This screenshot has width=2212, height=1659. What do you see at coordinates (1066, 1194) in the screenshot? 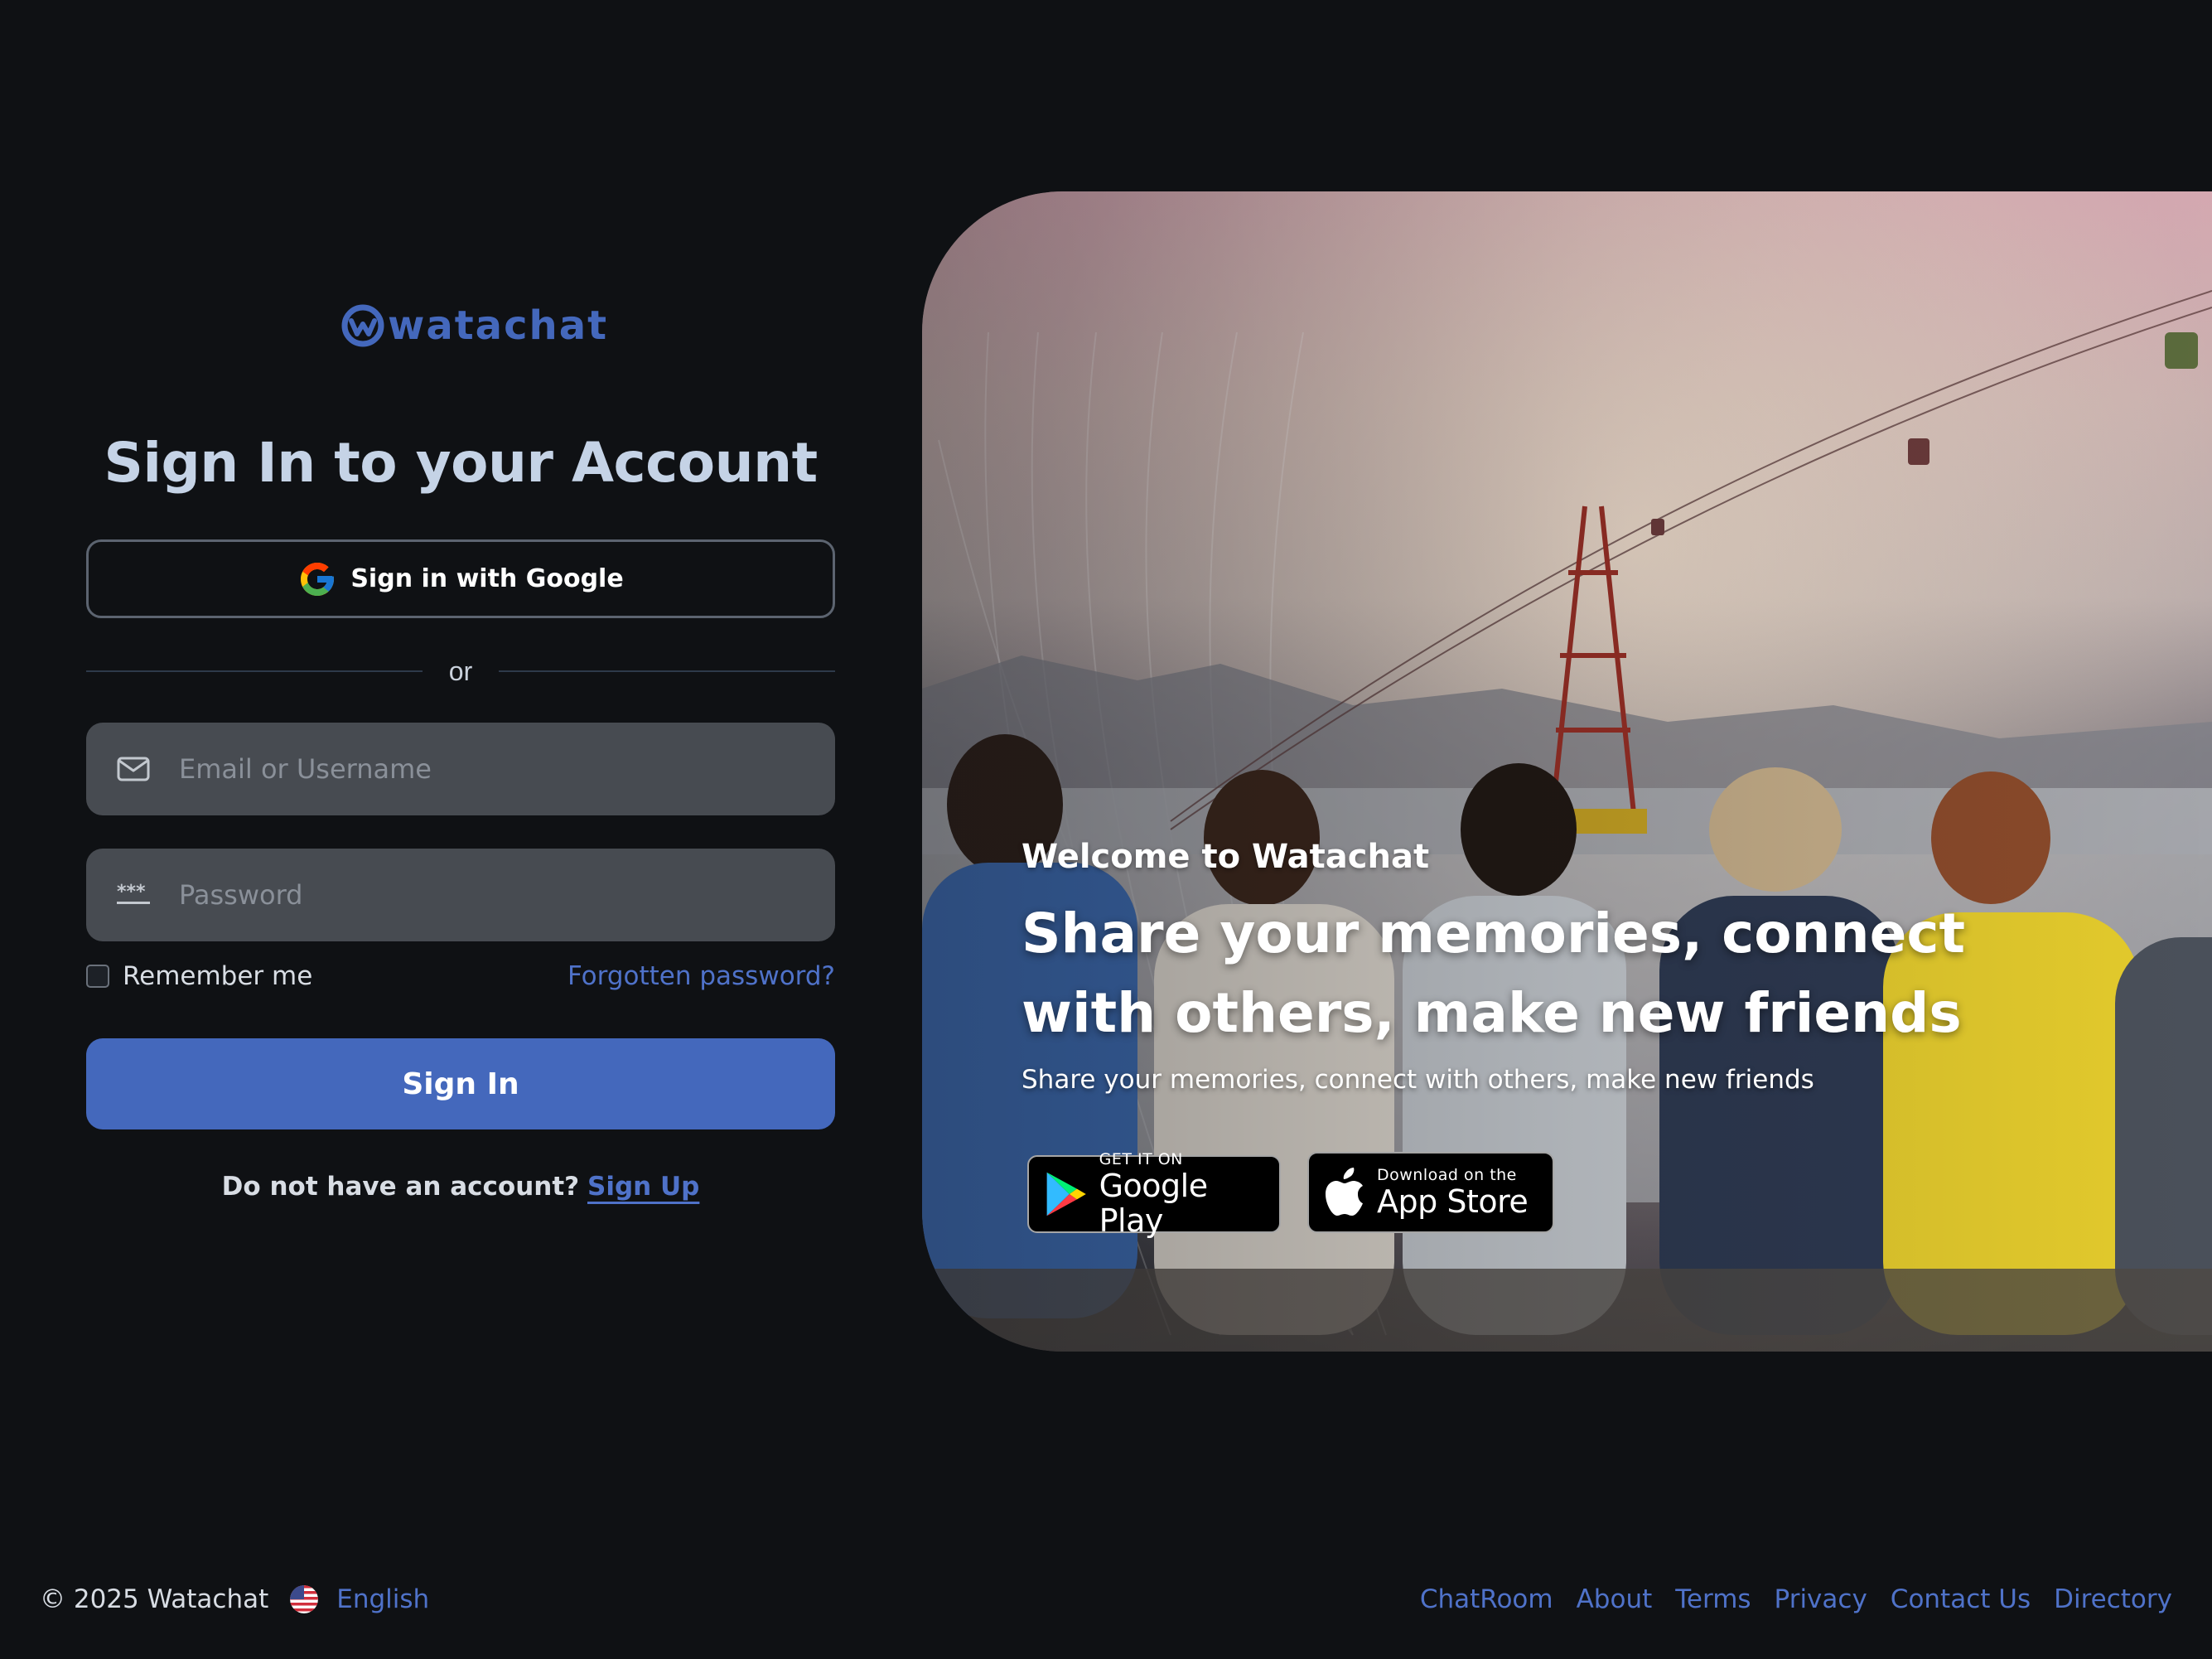
I see `google-play-icon` at bounding box center [1066, 1194].